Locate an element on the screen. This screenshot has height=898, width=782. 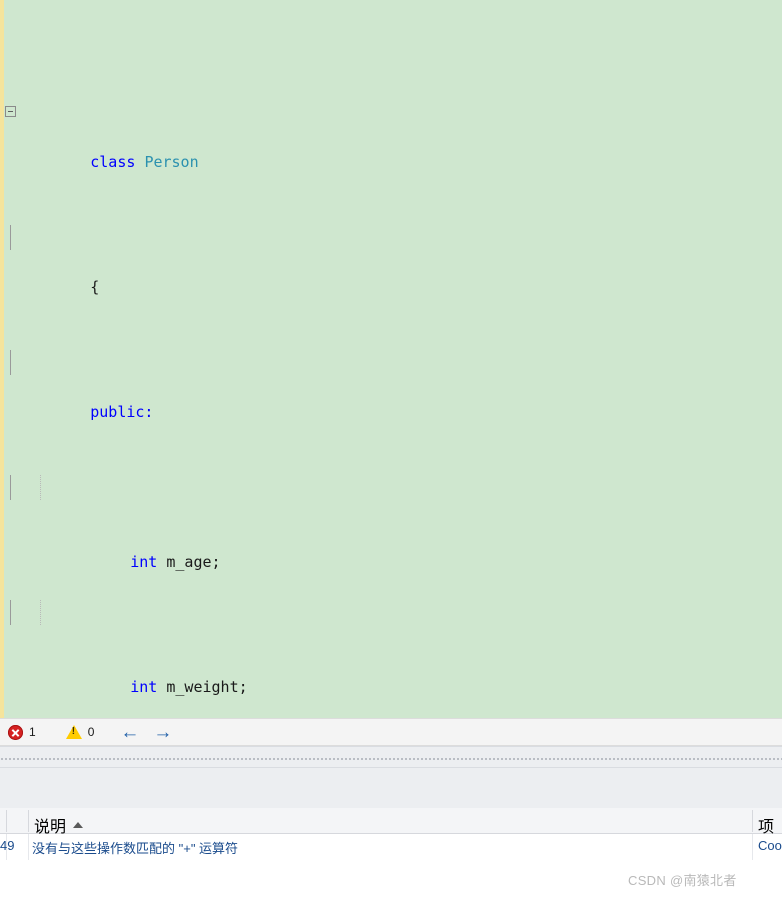
error-list-header is located at coordinates (391, 821).